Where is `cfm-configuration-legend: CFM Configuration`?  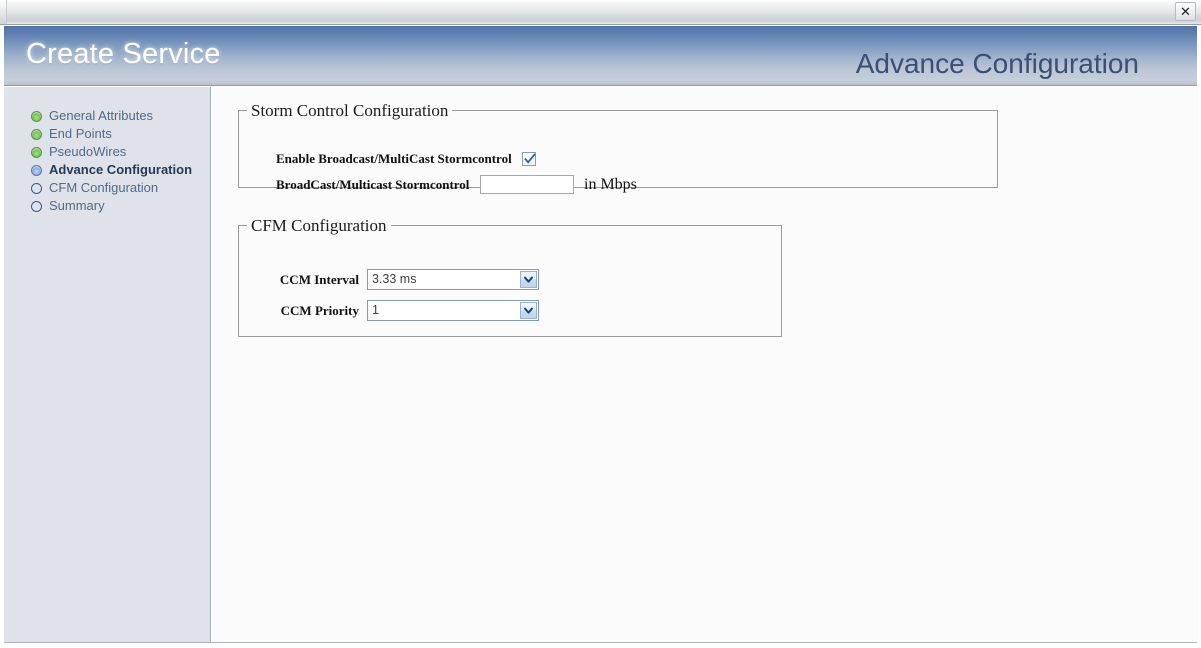
cfm-configuration-legend: CFM Configuration is located at coordinates (319, 225).